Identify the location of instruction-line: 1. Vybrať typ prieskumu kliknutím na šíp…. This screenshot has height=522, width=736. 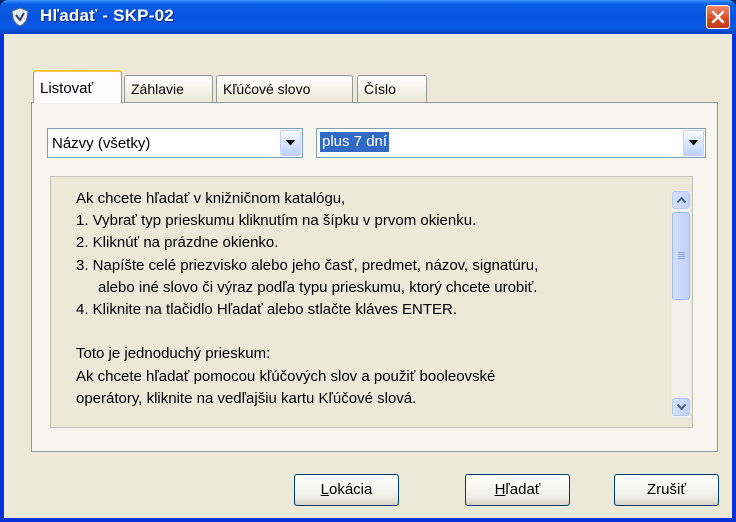
(276, 221).